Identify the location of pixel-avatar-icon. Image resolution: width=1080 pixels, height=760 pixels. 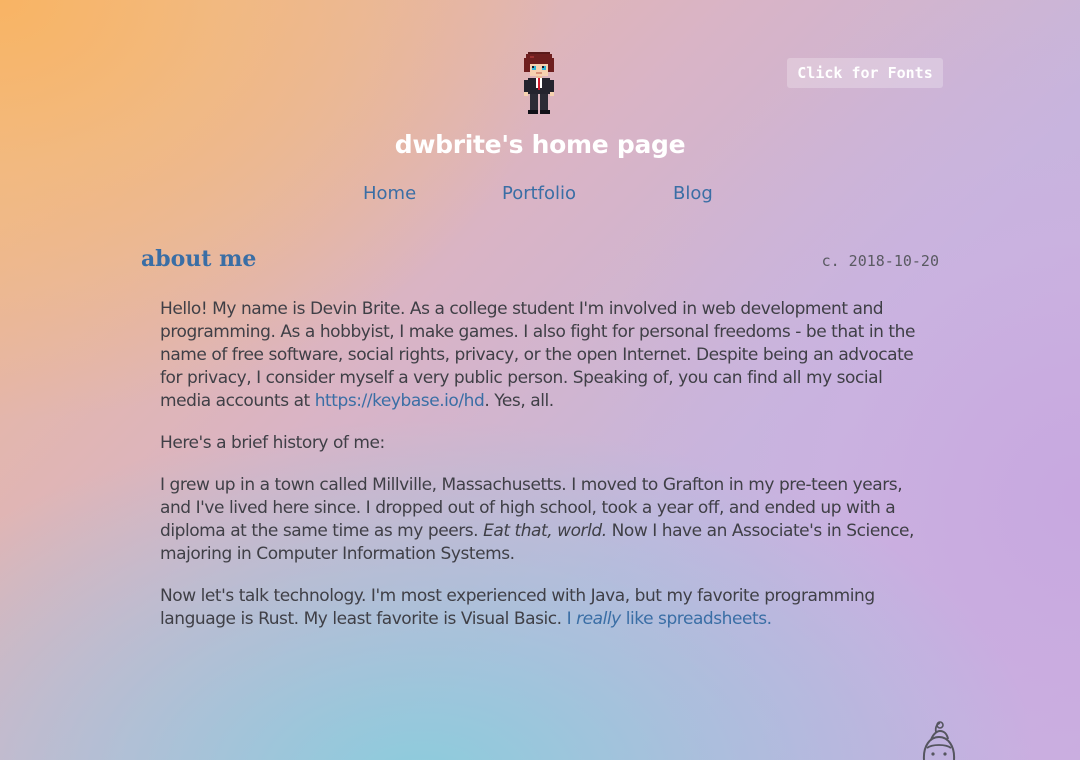
(539, 83).